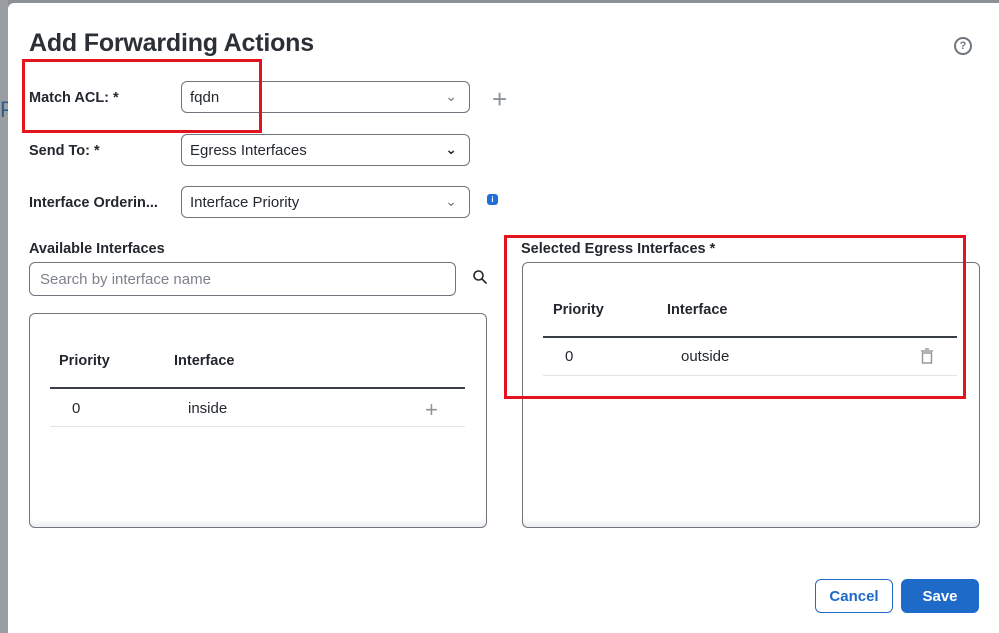 The height and width of the screenshot is (633, 999). Describe the element at coordinates (242, 279) in the screenshot. I see `interface-search-input` at that location.